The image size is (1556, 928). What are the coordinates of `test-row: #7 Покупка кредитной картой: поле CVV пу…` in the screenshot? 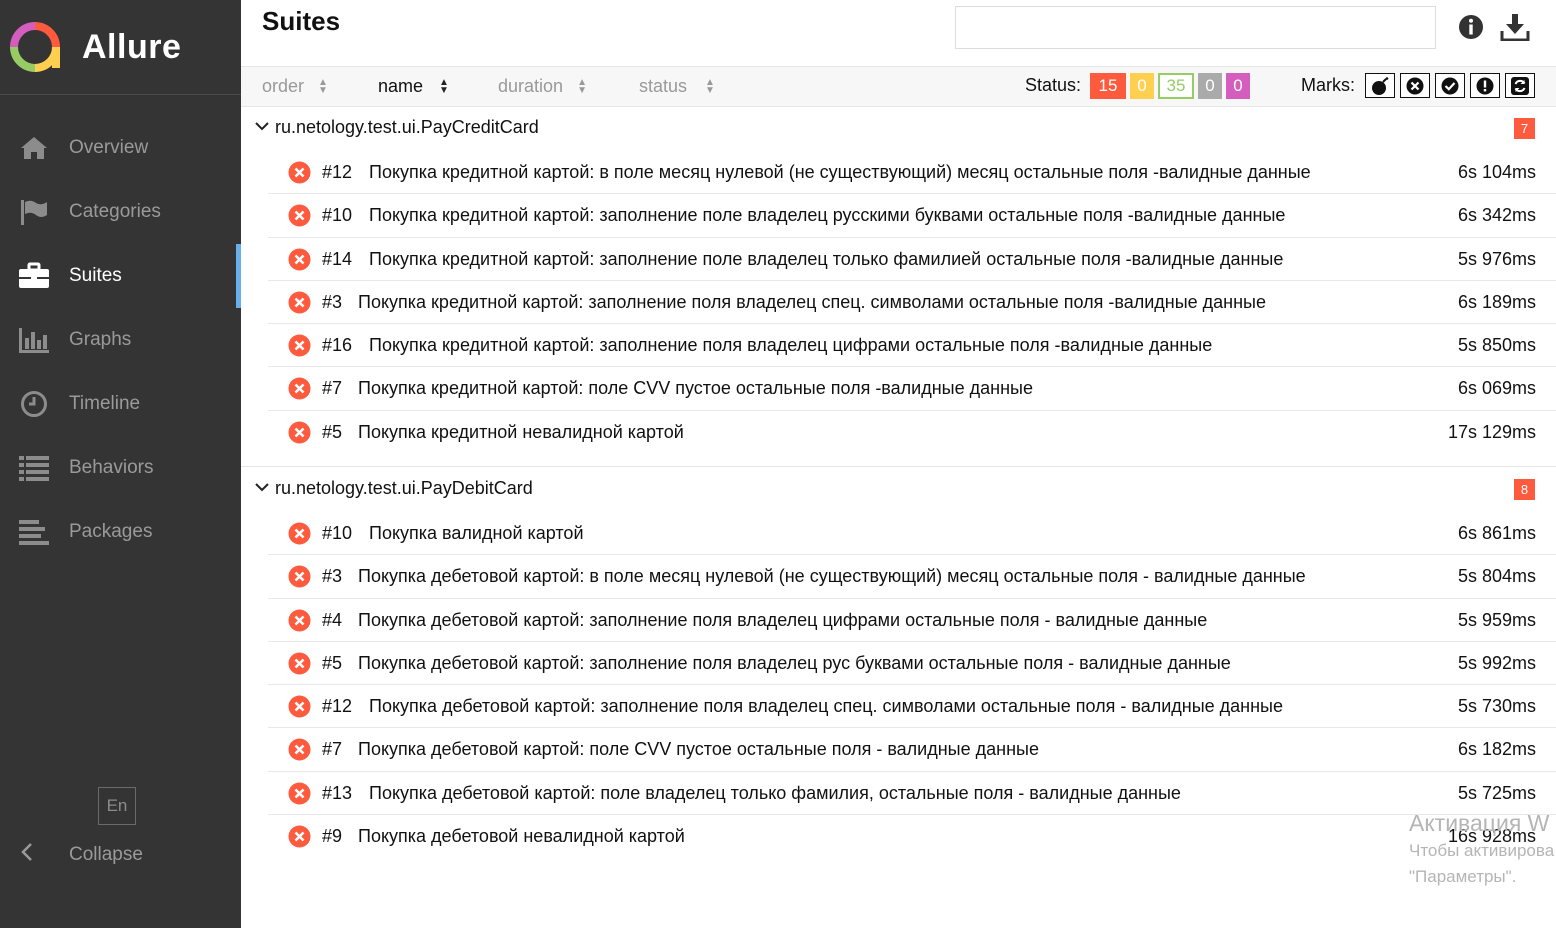 It's located at (912, 389).